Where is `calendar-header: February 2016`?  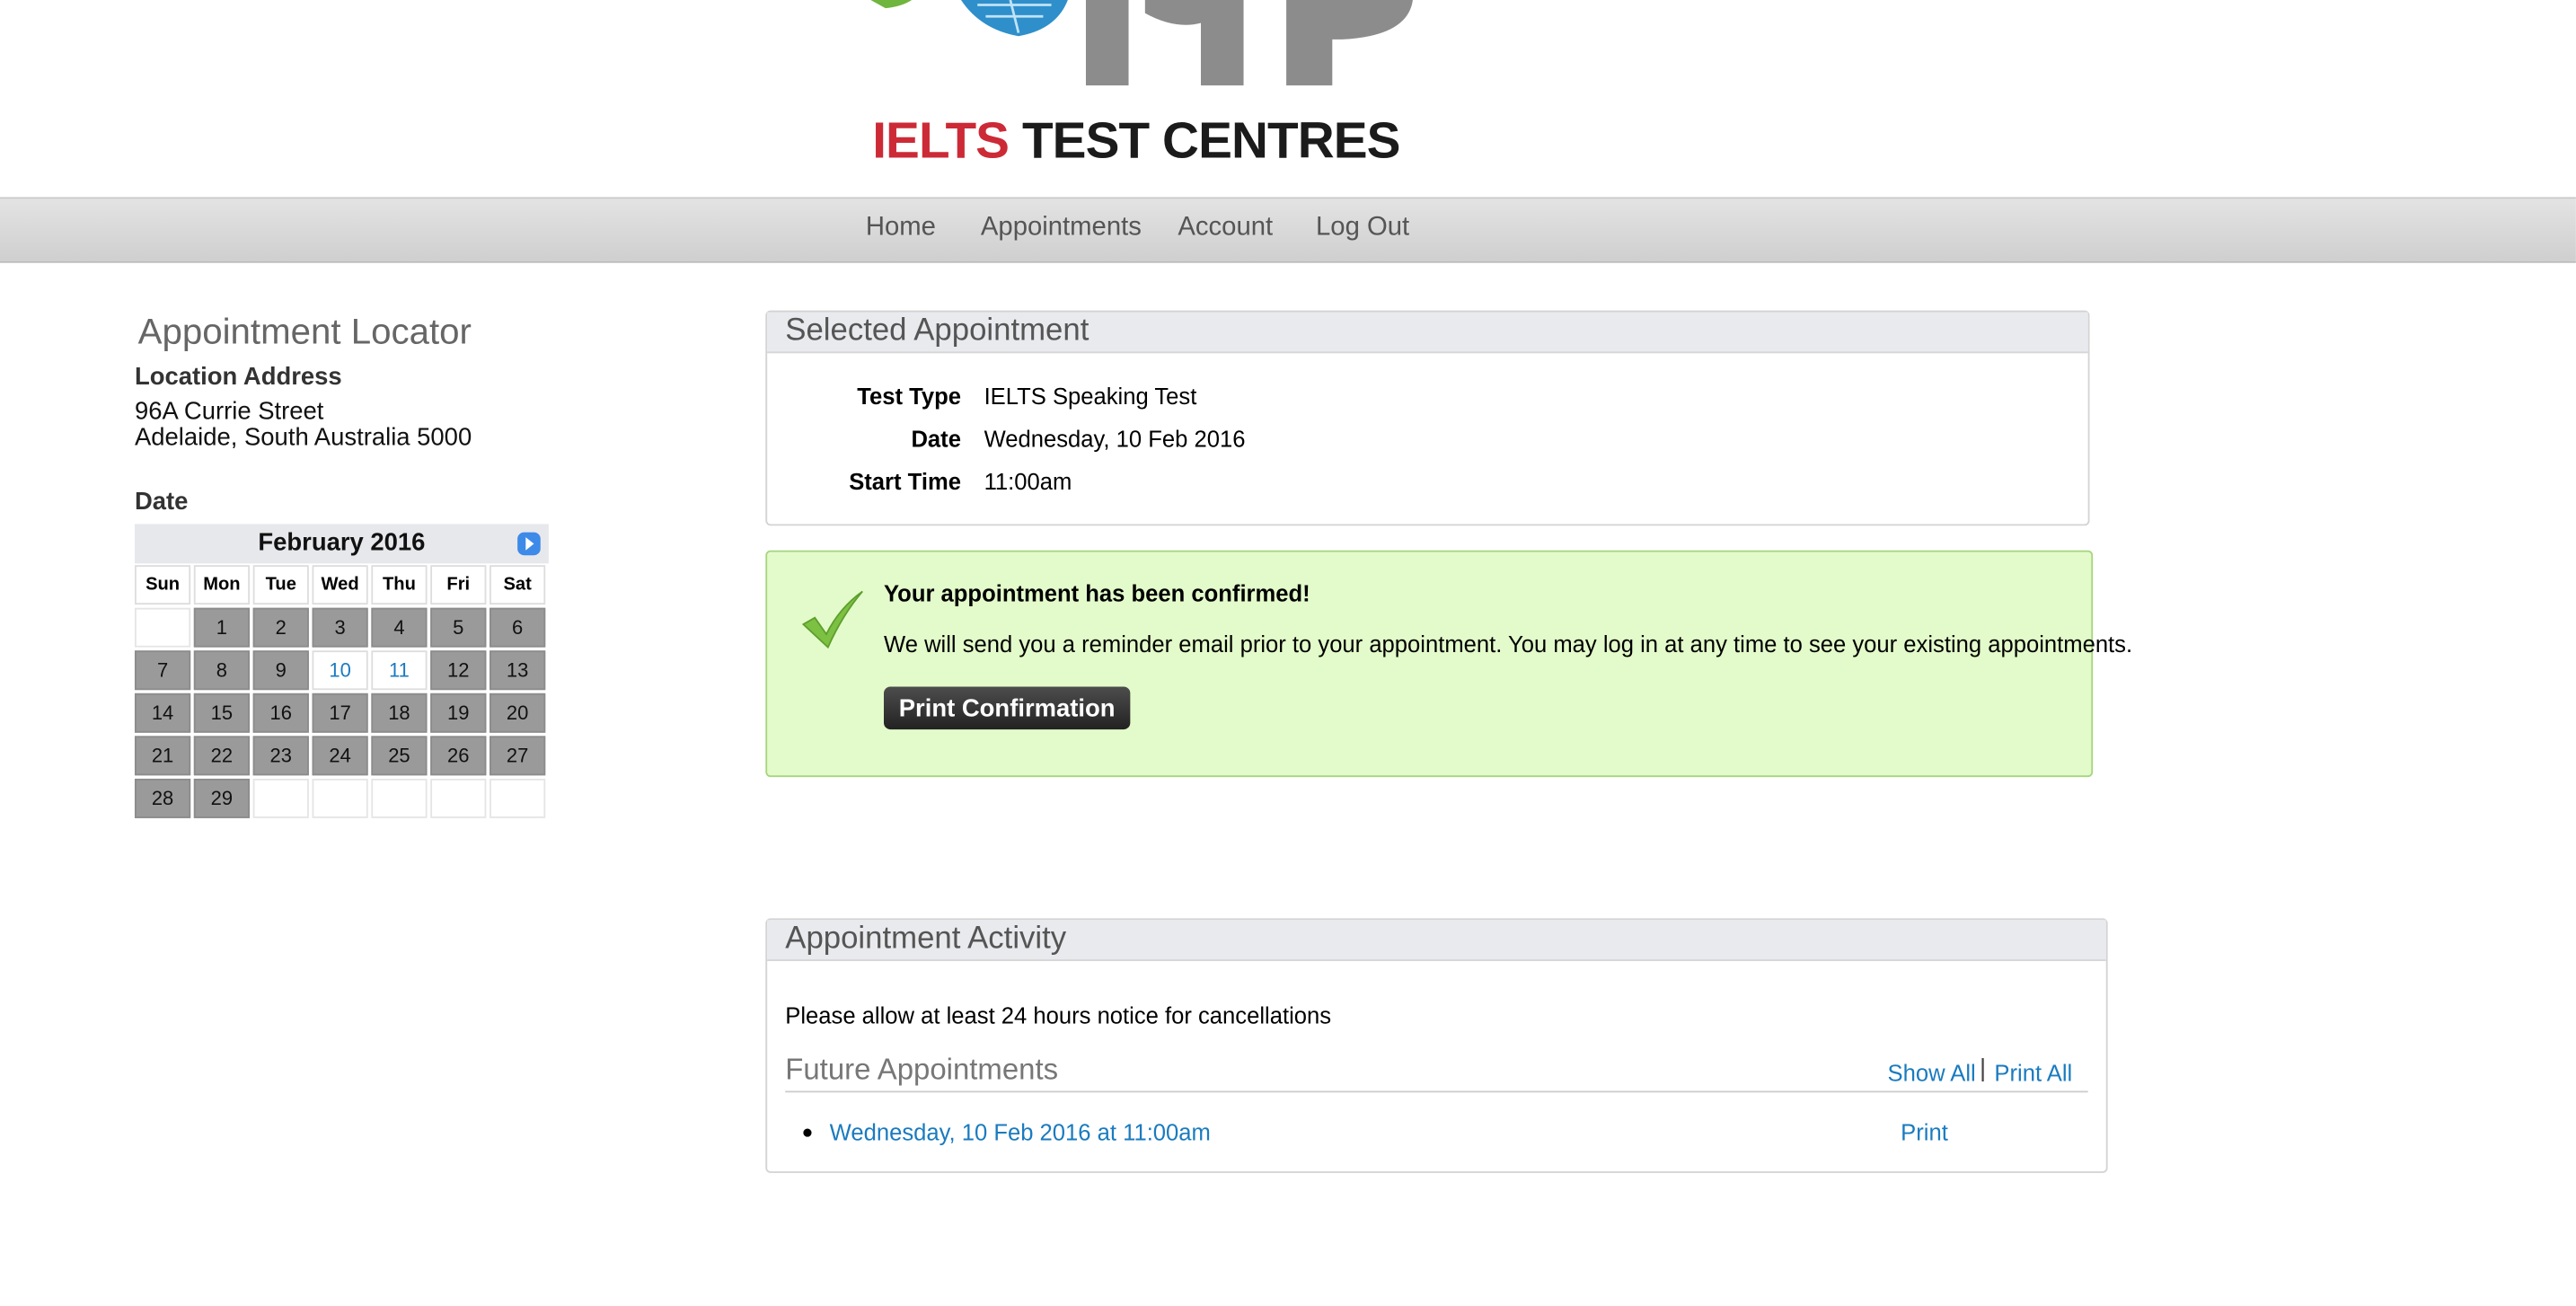 calendar-header: February 2016 is located at coordinates (341, 544).